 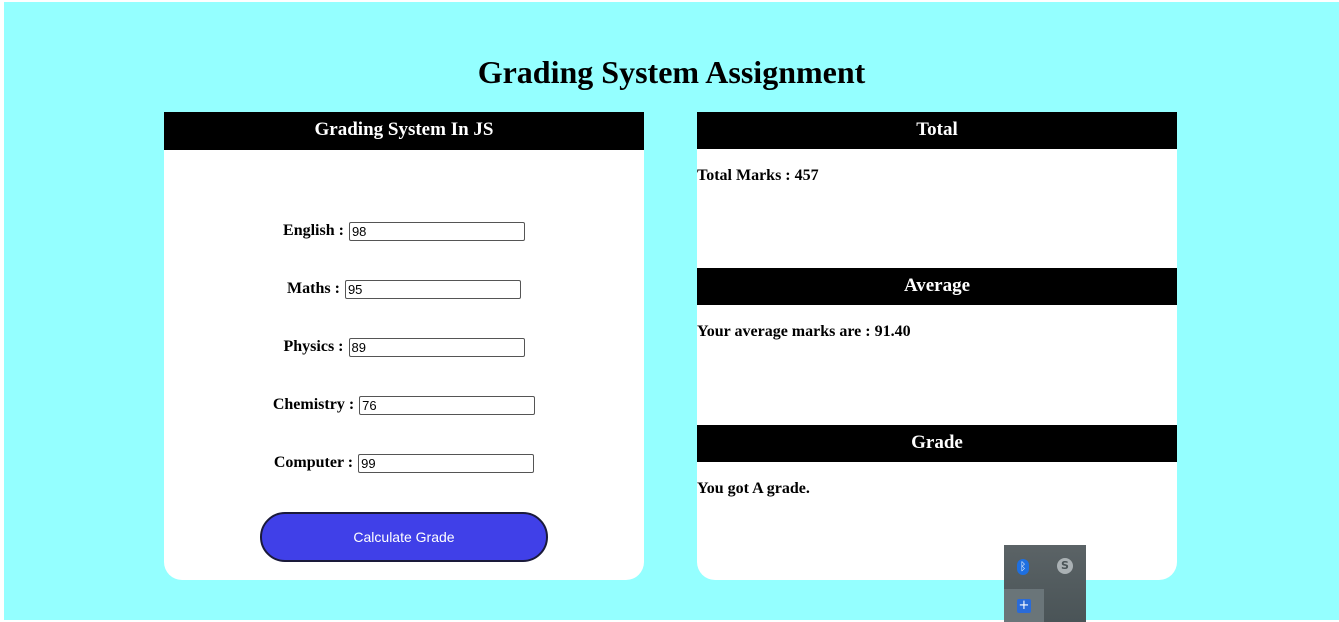 I want to click on bluetooth-icon: ᛒ, so click(x=1023, y=567).